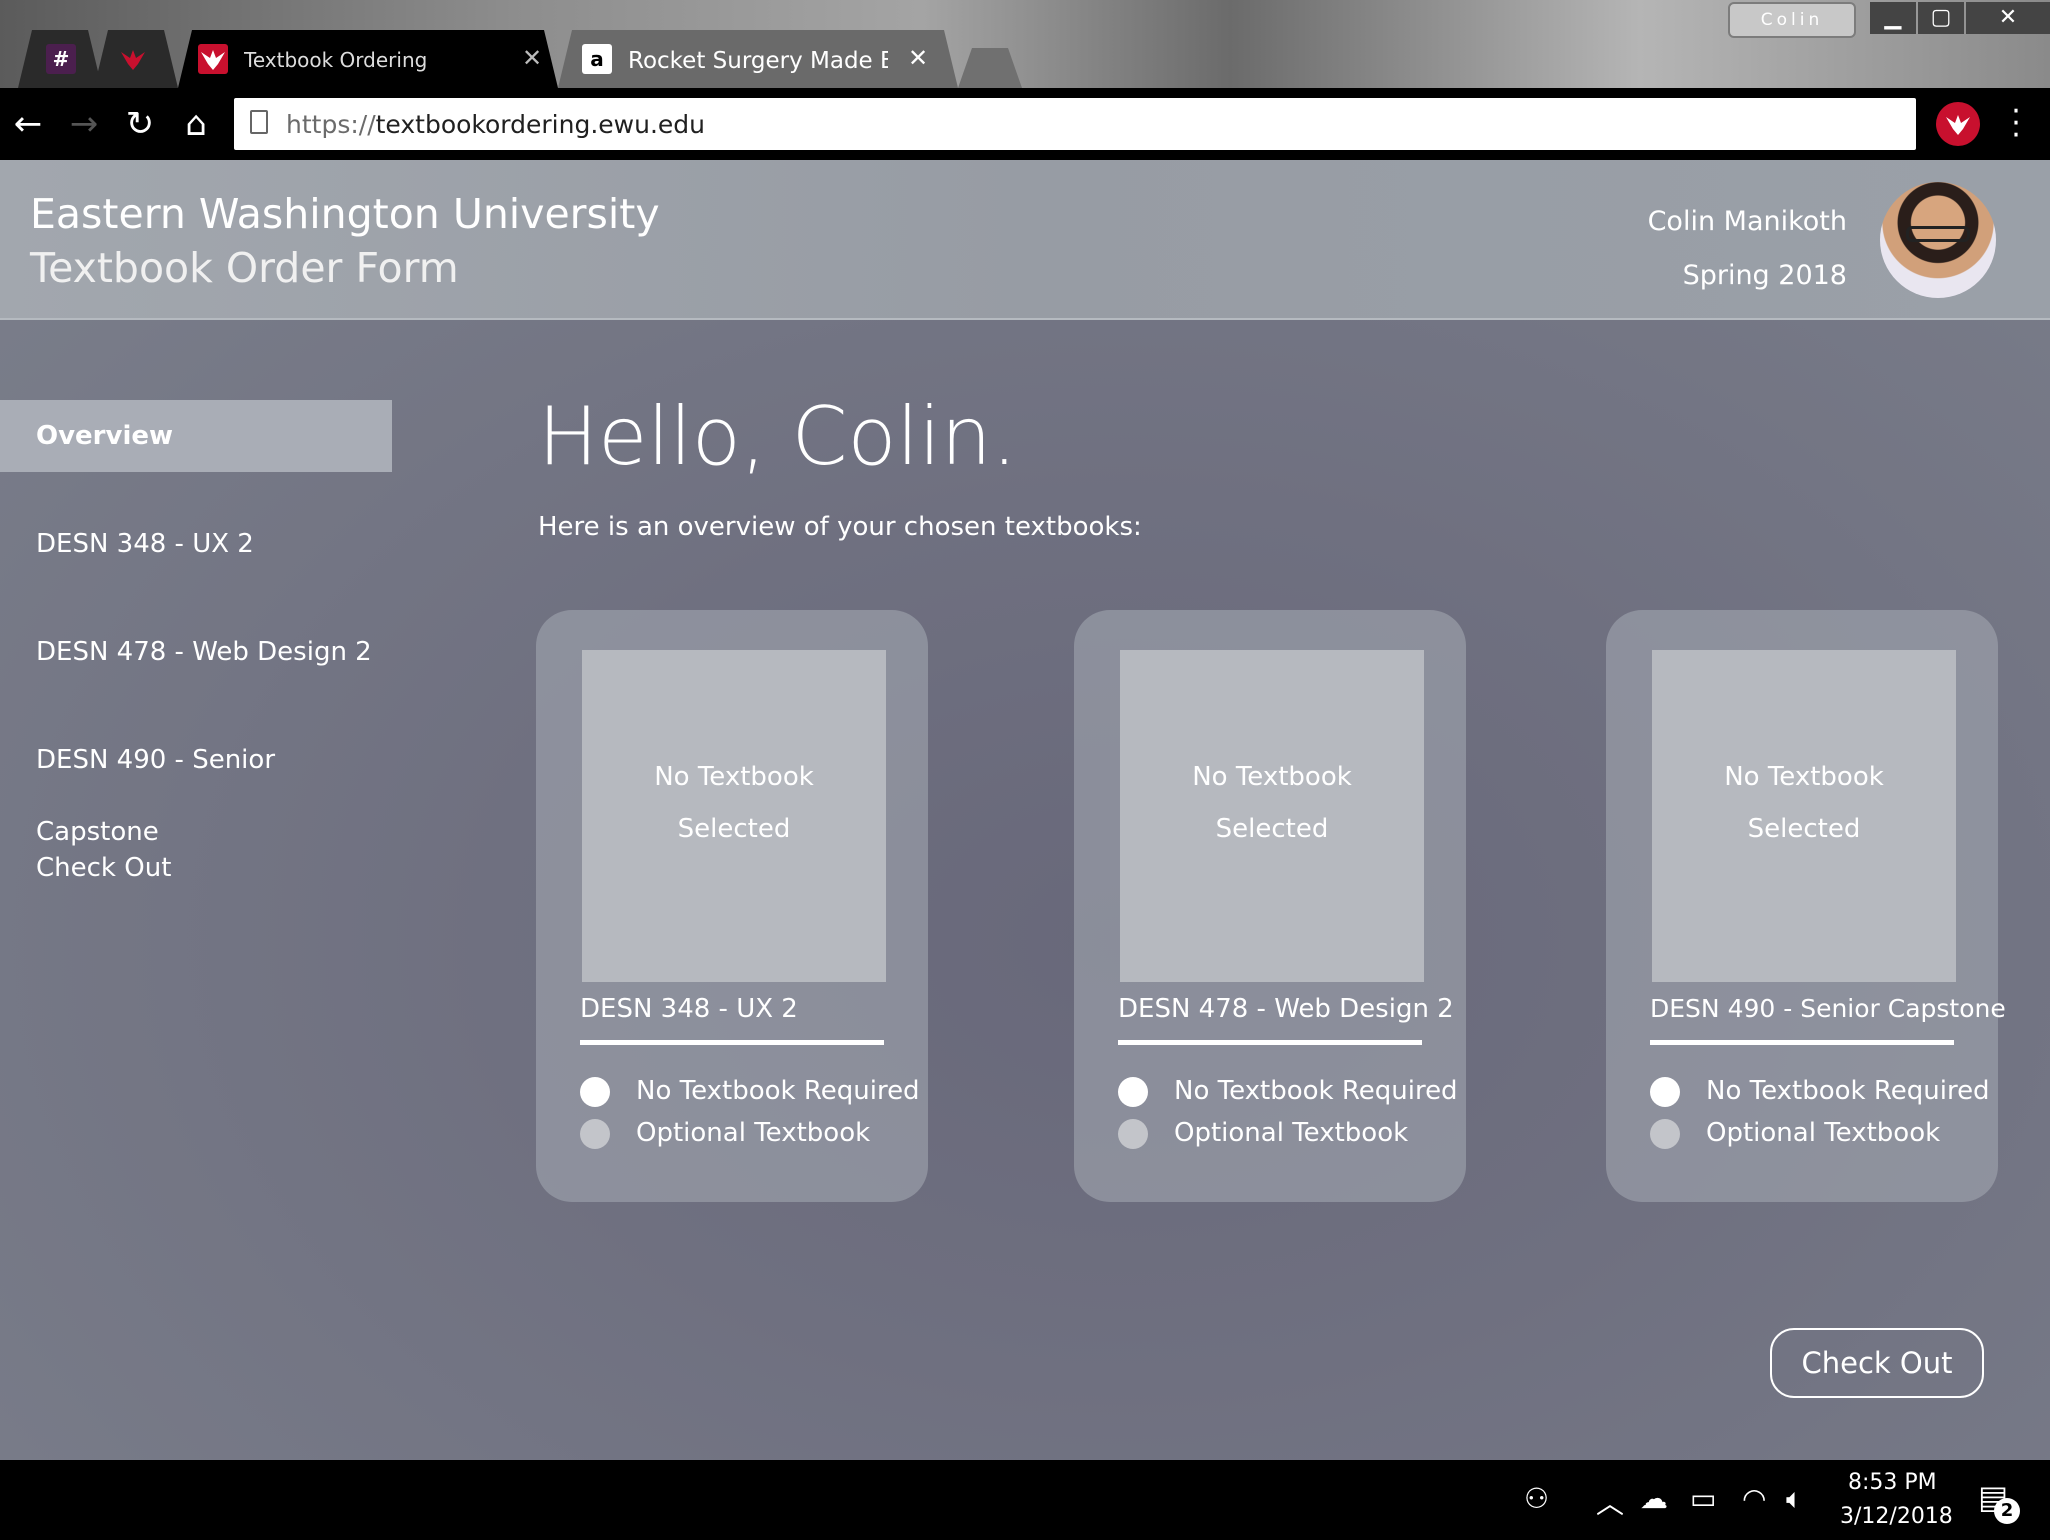 The width and height of the screenshot is (2050, 1540). I want to click on profile-chip: Colin, so click(1792, 20).